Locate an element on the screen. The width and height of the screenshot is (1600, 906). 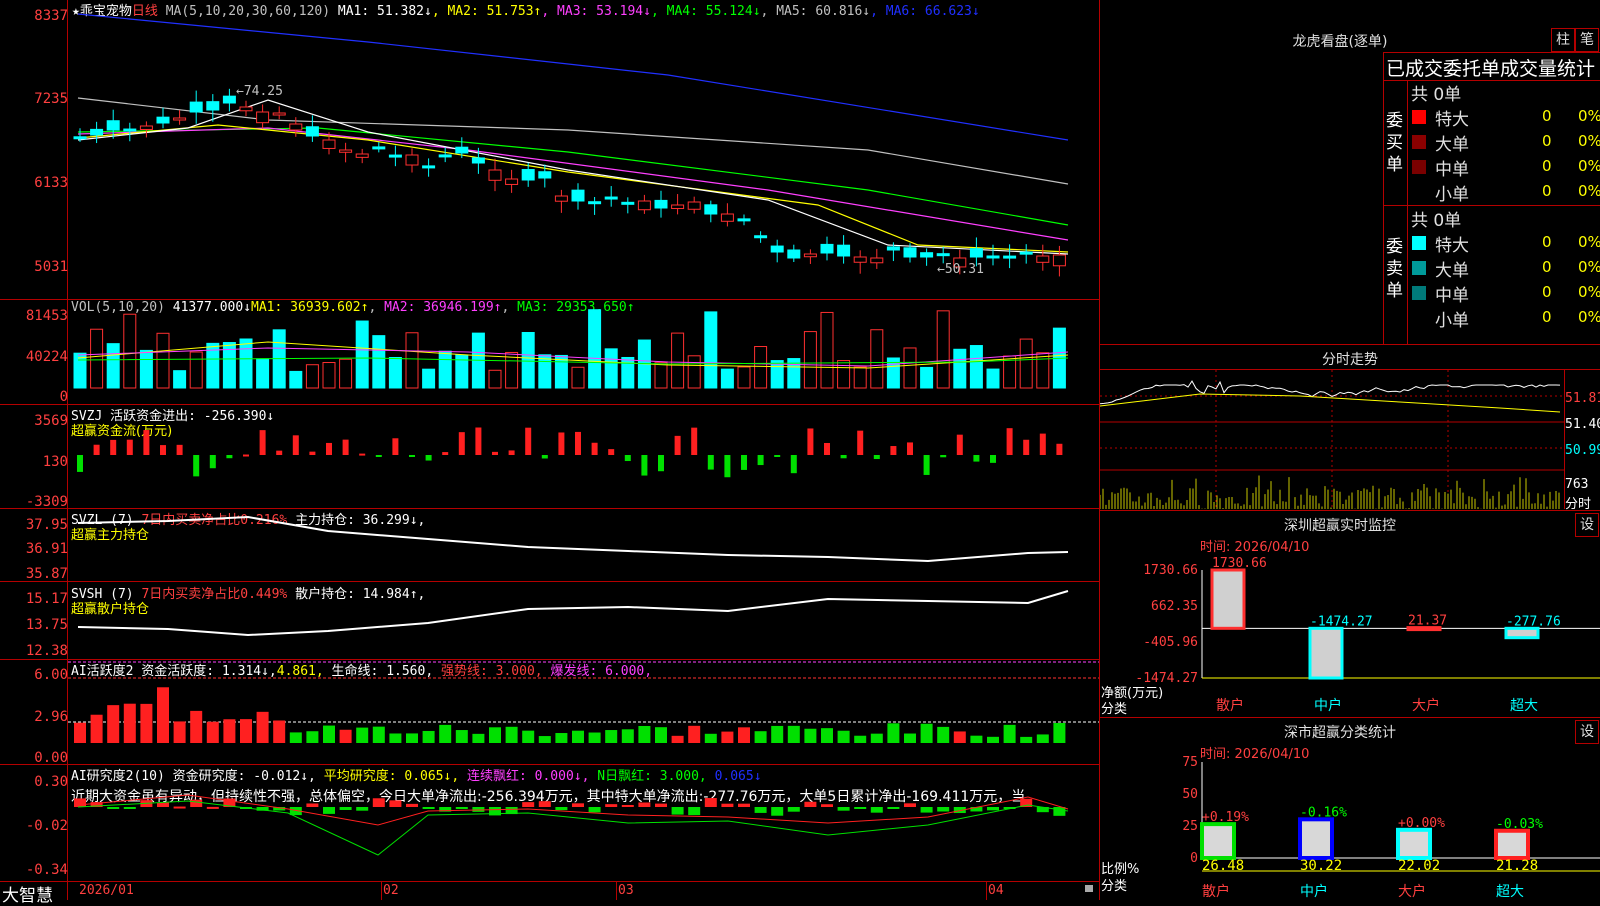
intraday-chart is located at coordinates (1332, 439).